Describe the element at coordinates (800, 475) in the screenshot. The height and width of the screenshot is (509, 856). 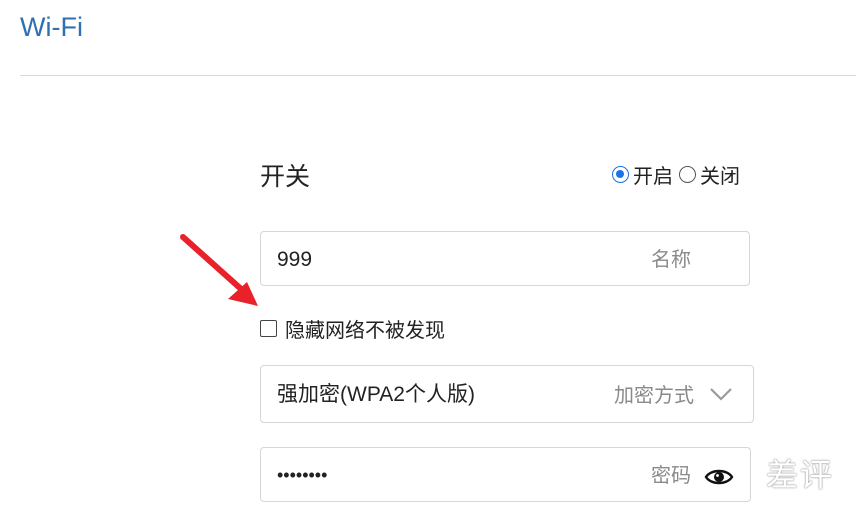
I see `watermark: 差评` at that location.